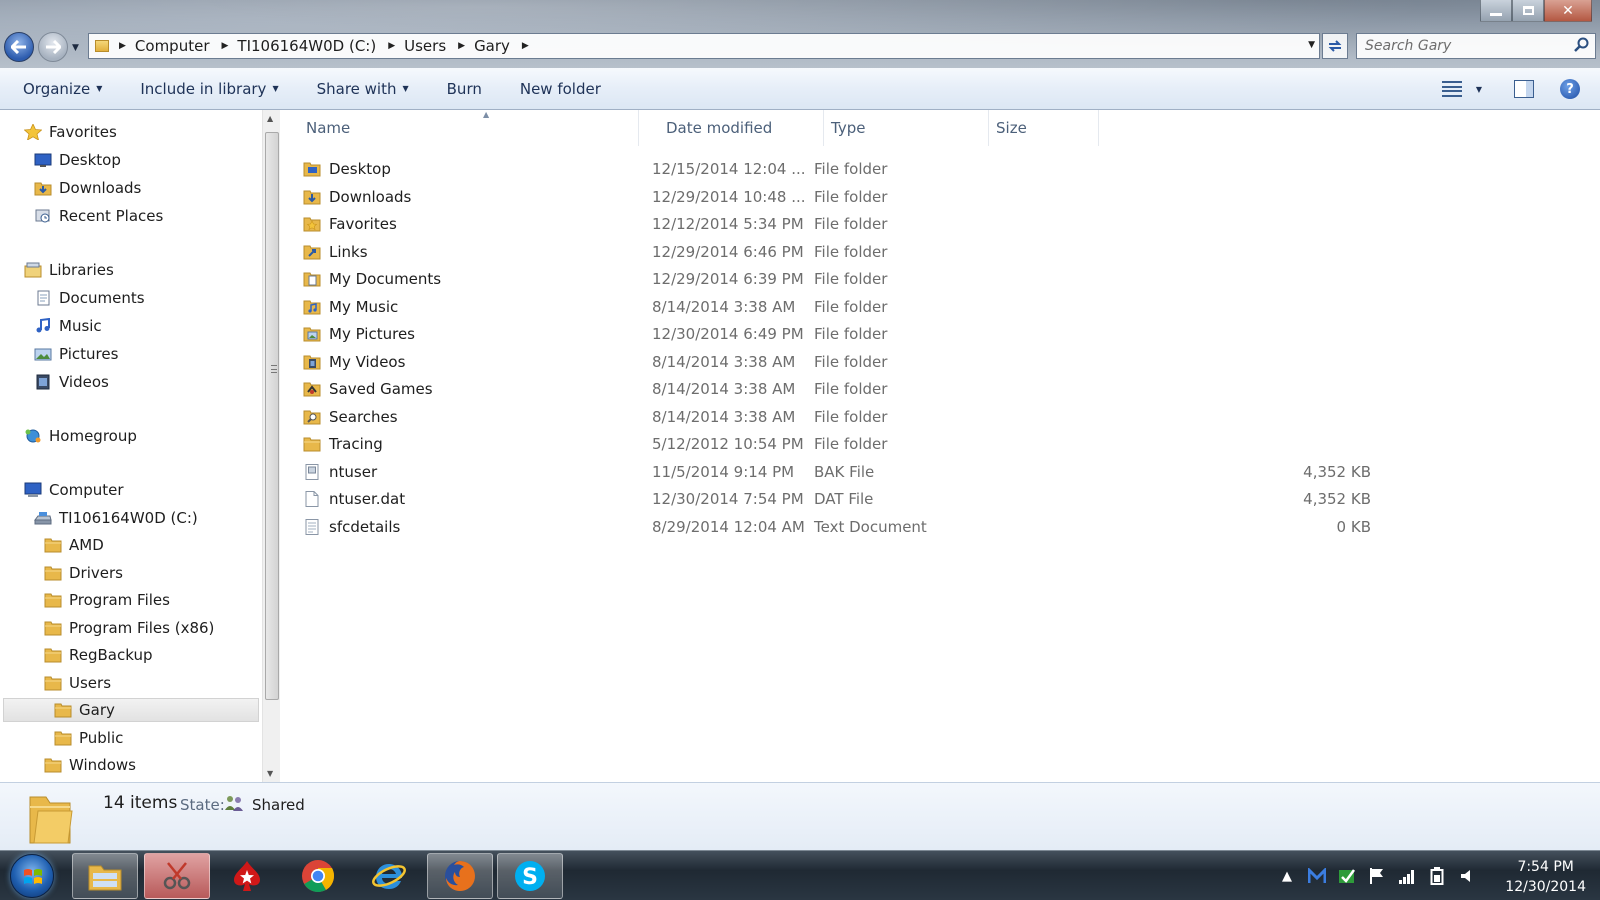 The height and width of the screenshot is (900, 1600). Describe the element at coordinates (1317, 876) in the screenshot. I see `malwarebytes-icon` at that location.